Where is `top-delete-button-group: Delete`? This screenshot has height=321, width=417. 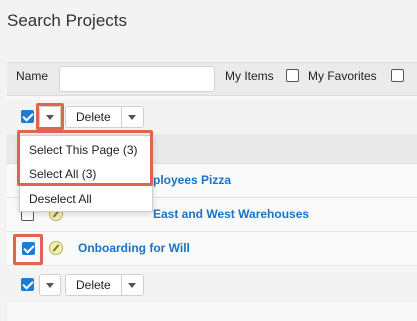 top-delete-button-group: Delete is located at coordinates (104, 117).